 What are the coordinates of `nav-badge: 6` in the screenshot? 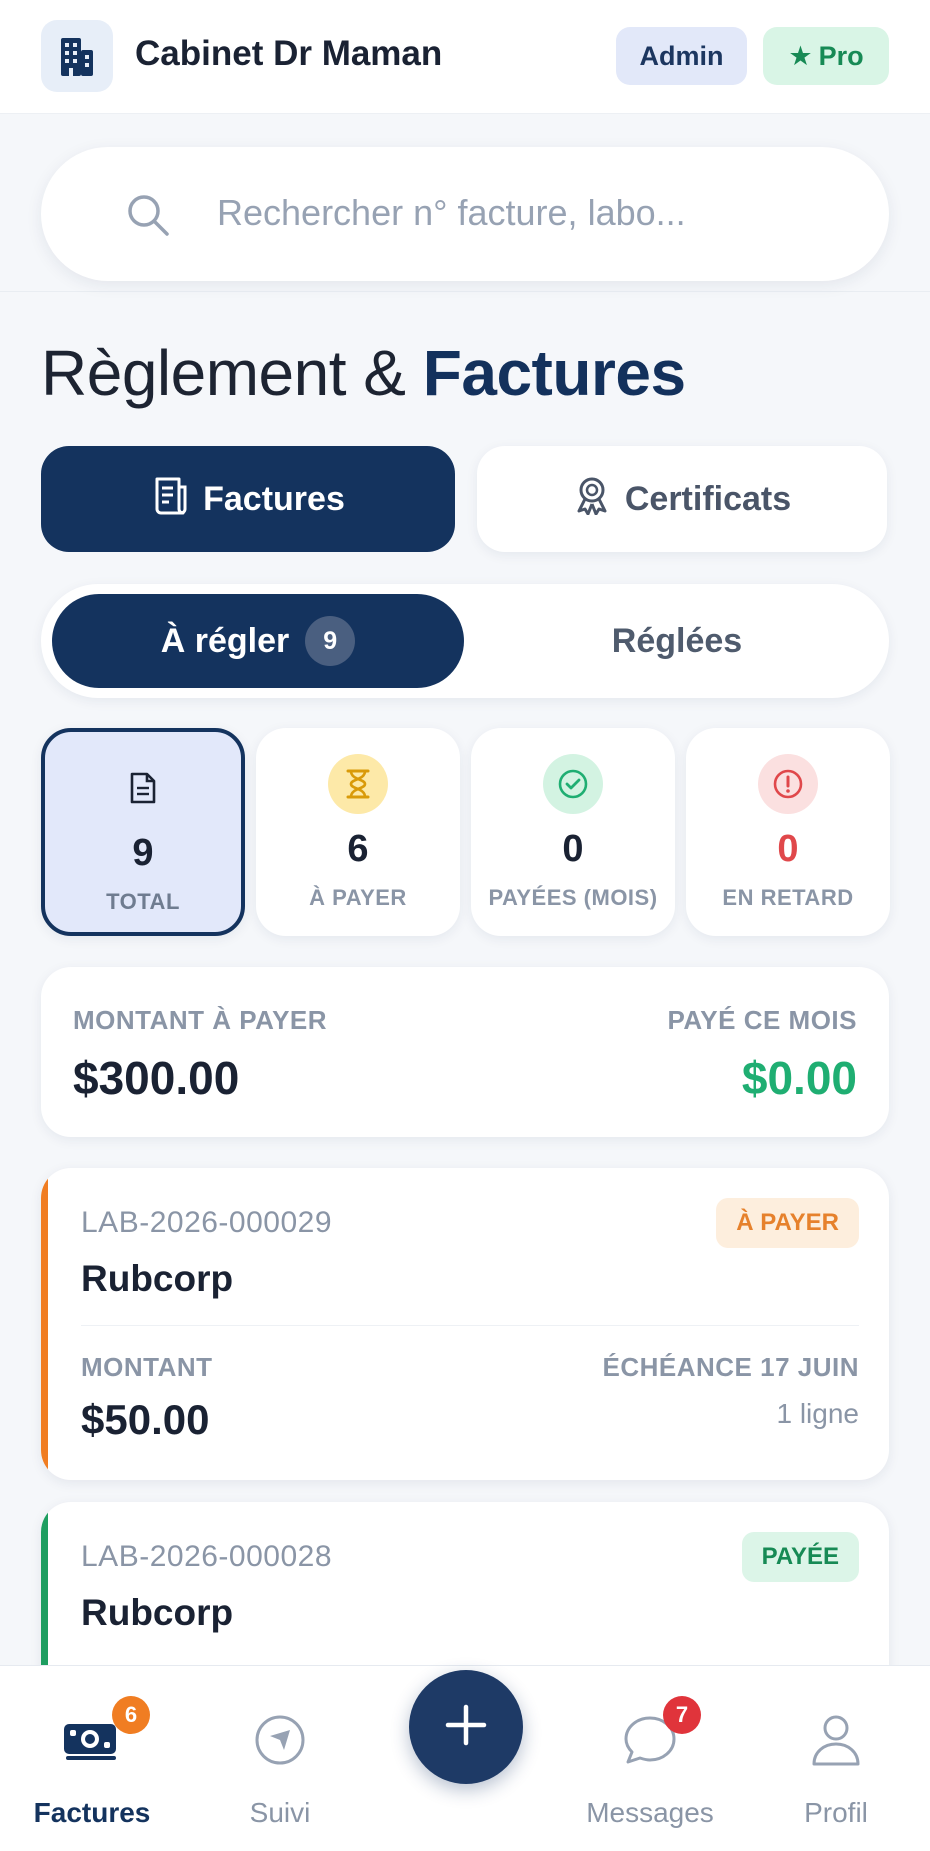 It's located at (131, 1715).